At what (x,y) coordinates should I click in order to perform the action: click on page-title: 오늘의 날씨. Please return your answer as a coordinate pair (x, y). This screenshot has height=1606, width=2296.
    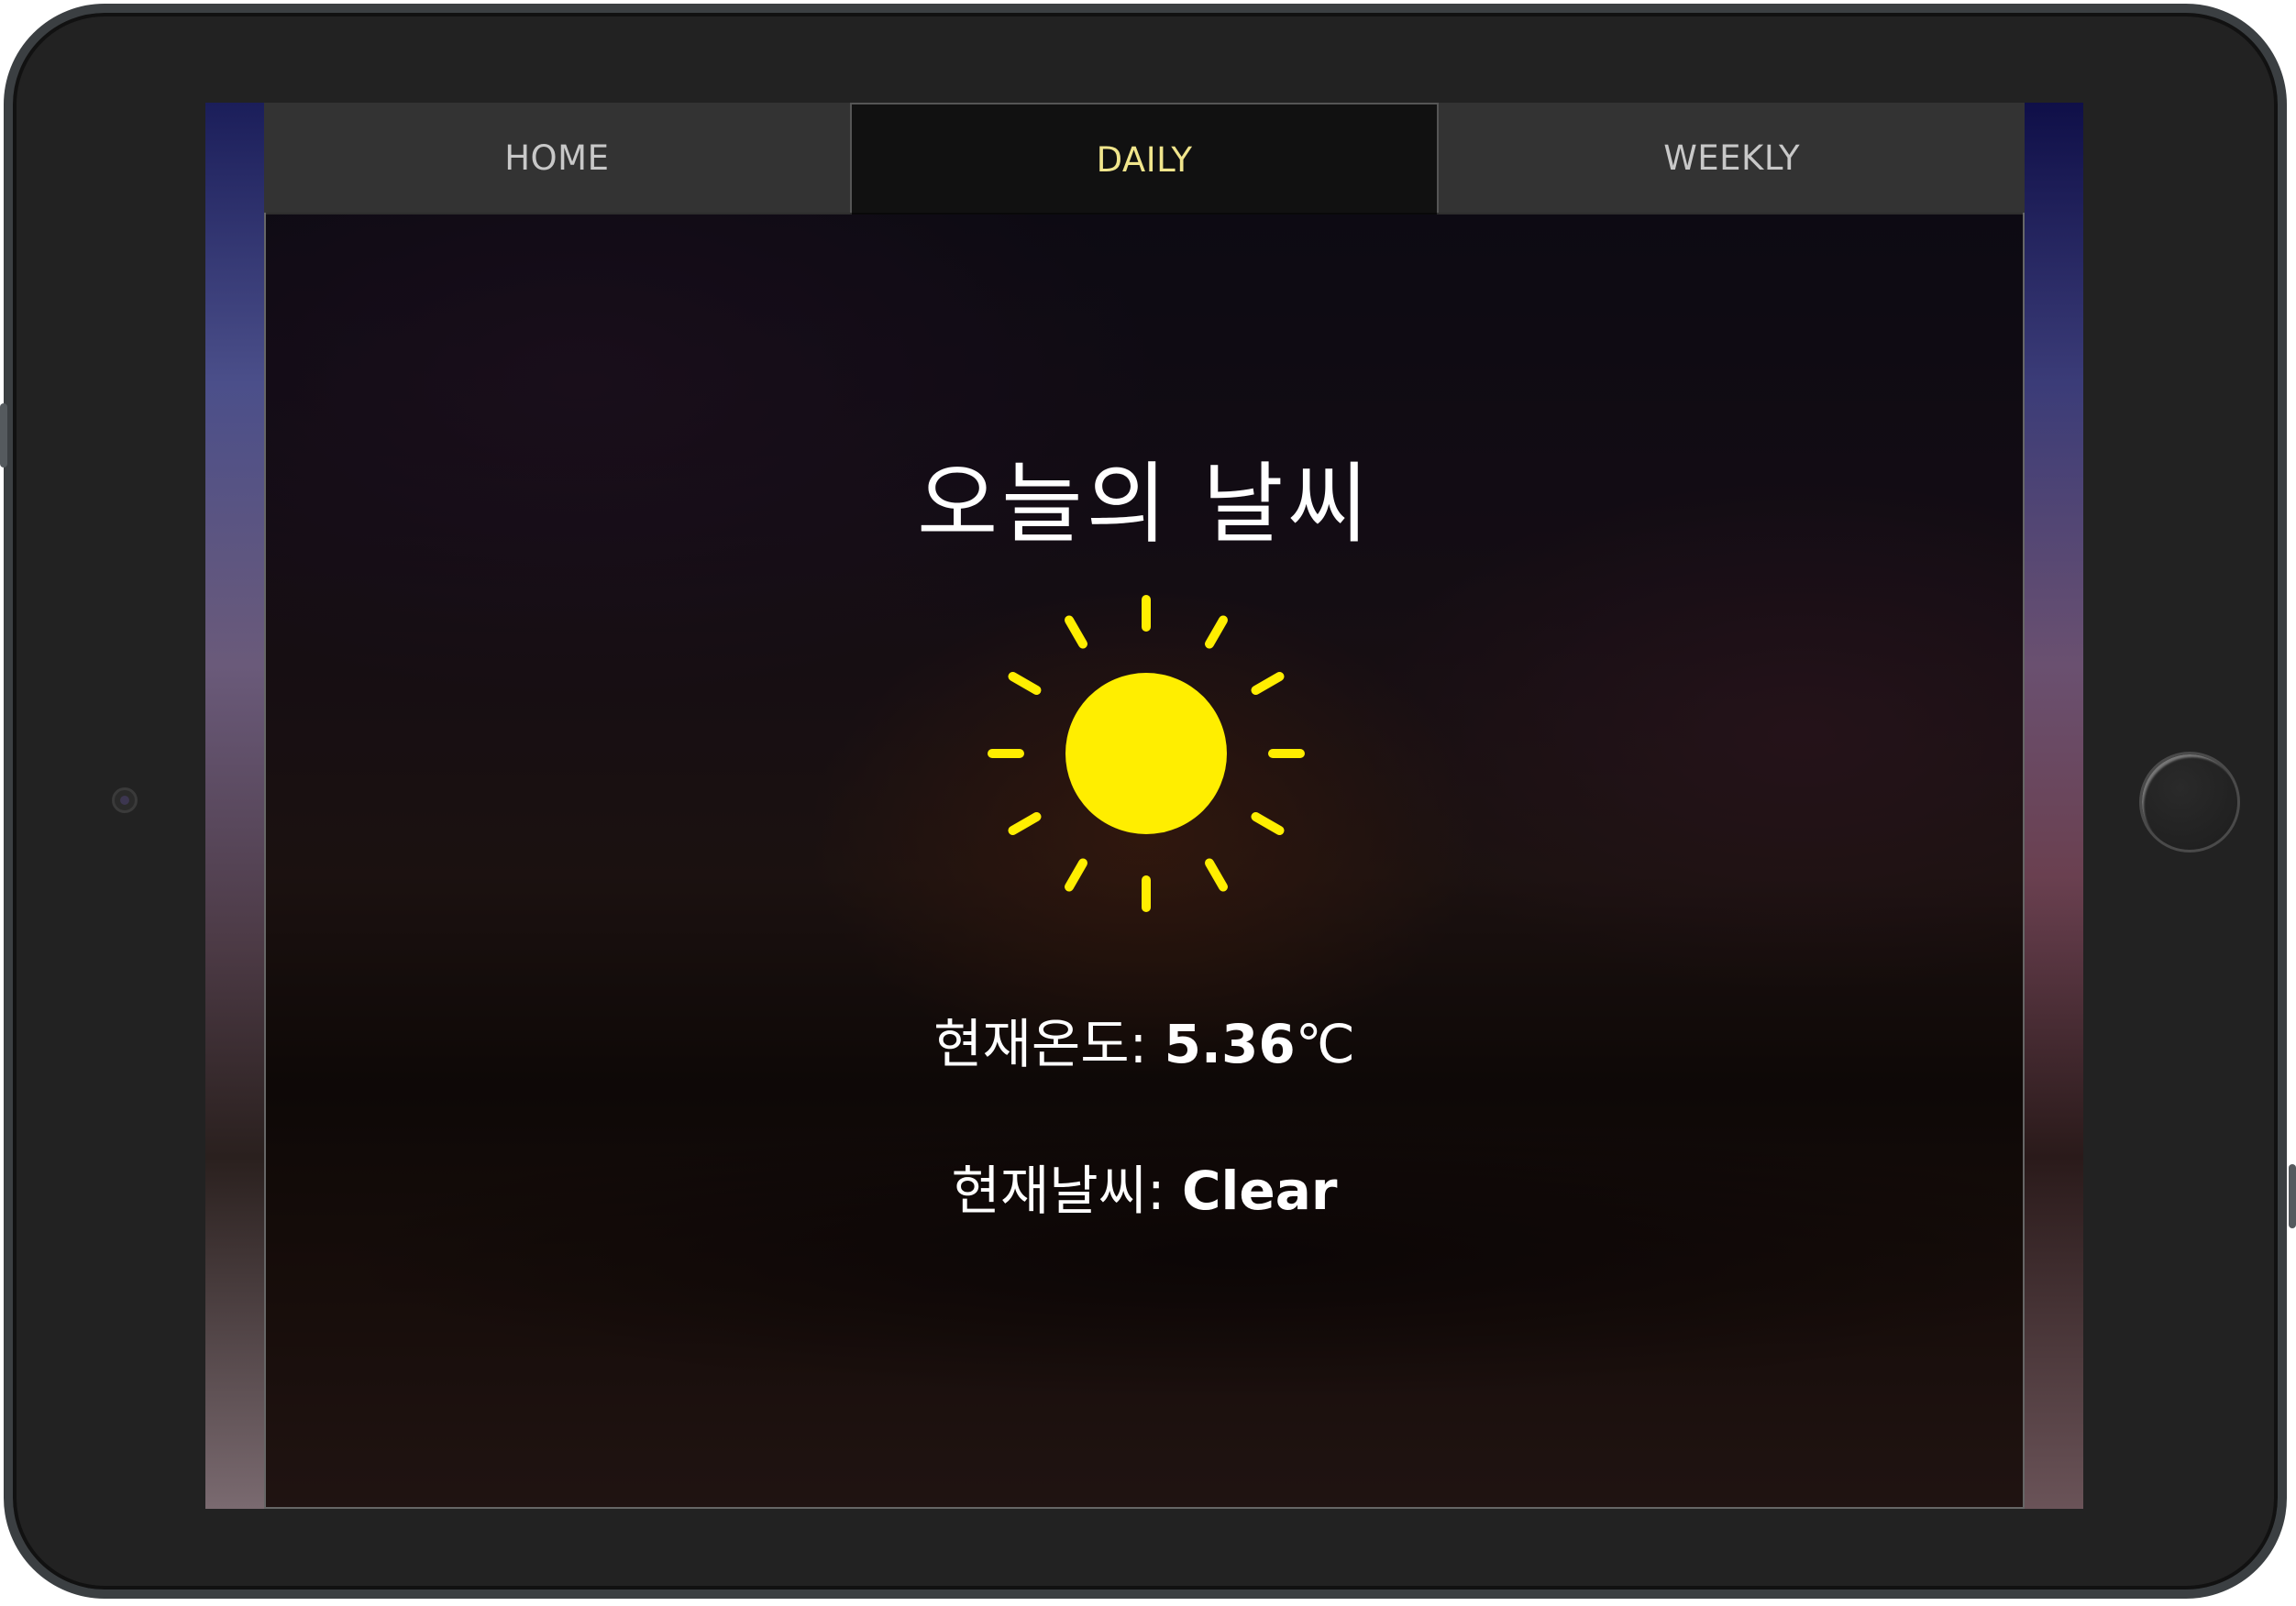
    Looking at the image, I should click on (1144, 504).